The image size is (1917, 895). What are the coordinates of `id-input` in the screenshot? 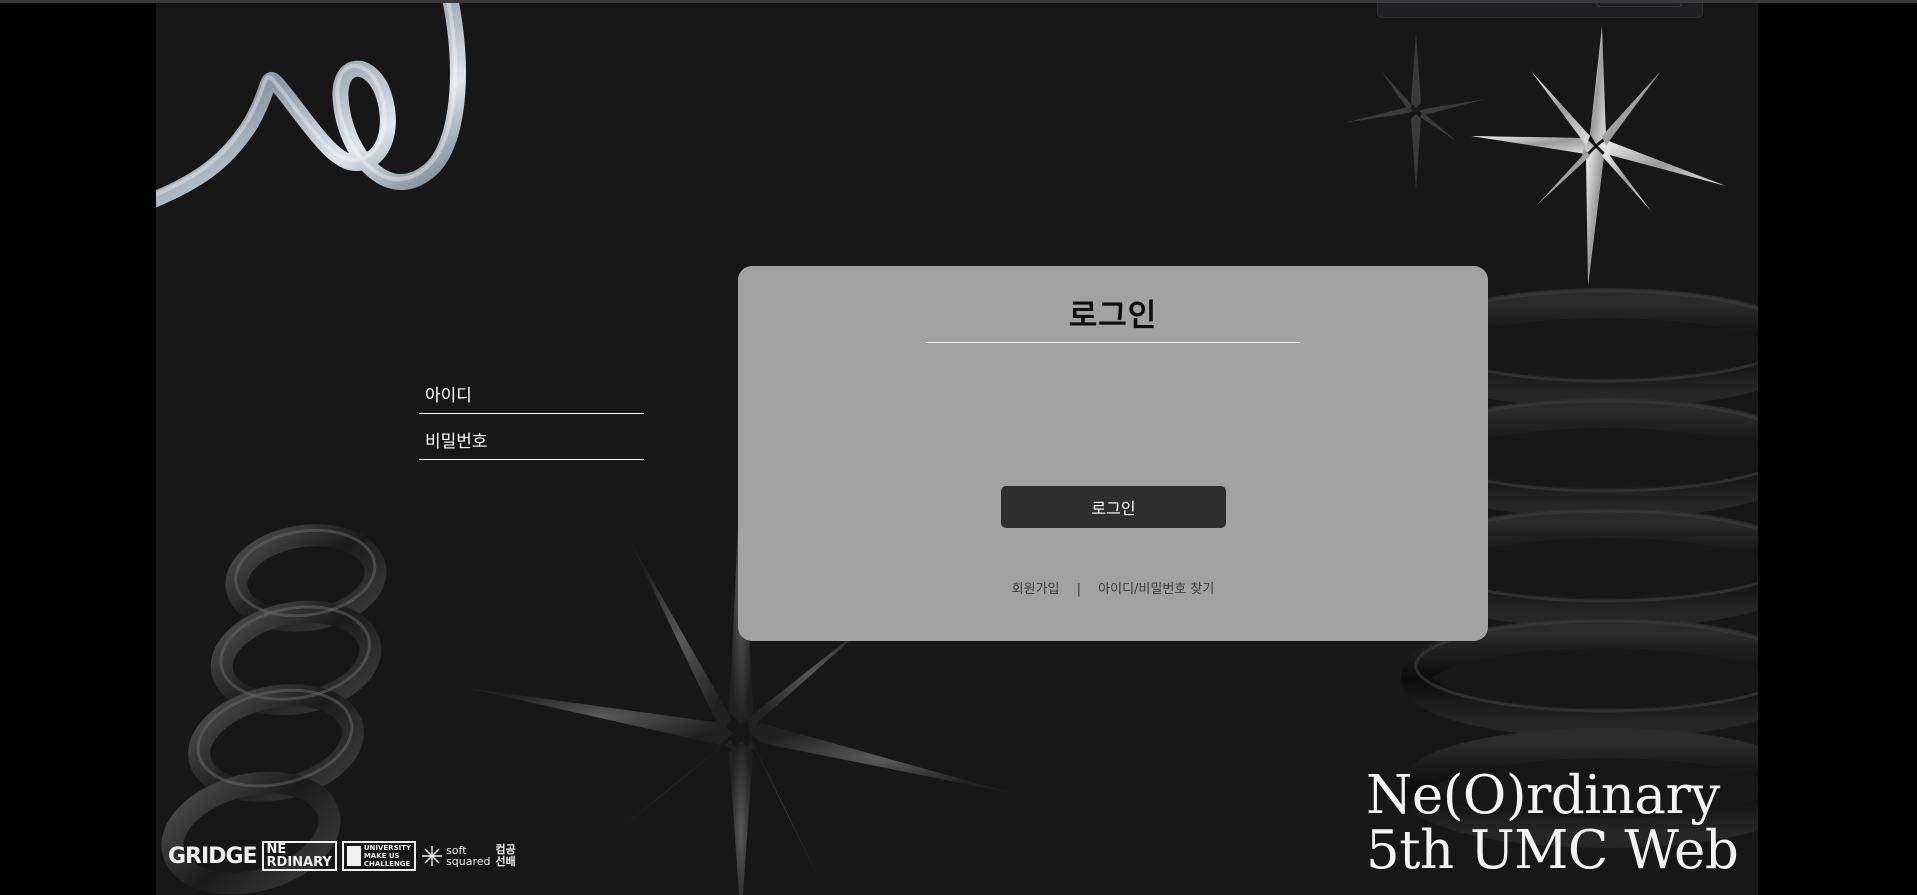 It's located at (531, 396).